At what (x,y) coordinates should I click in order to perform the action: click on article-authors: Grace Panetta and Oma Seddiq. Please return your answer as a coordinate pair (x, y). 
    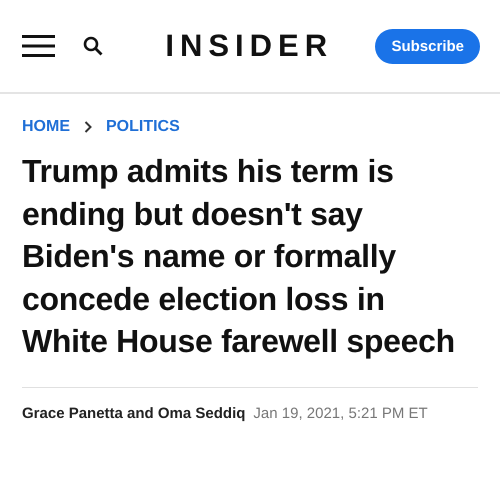
    Looking at the image, I should click on (134, 413).